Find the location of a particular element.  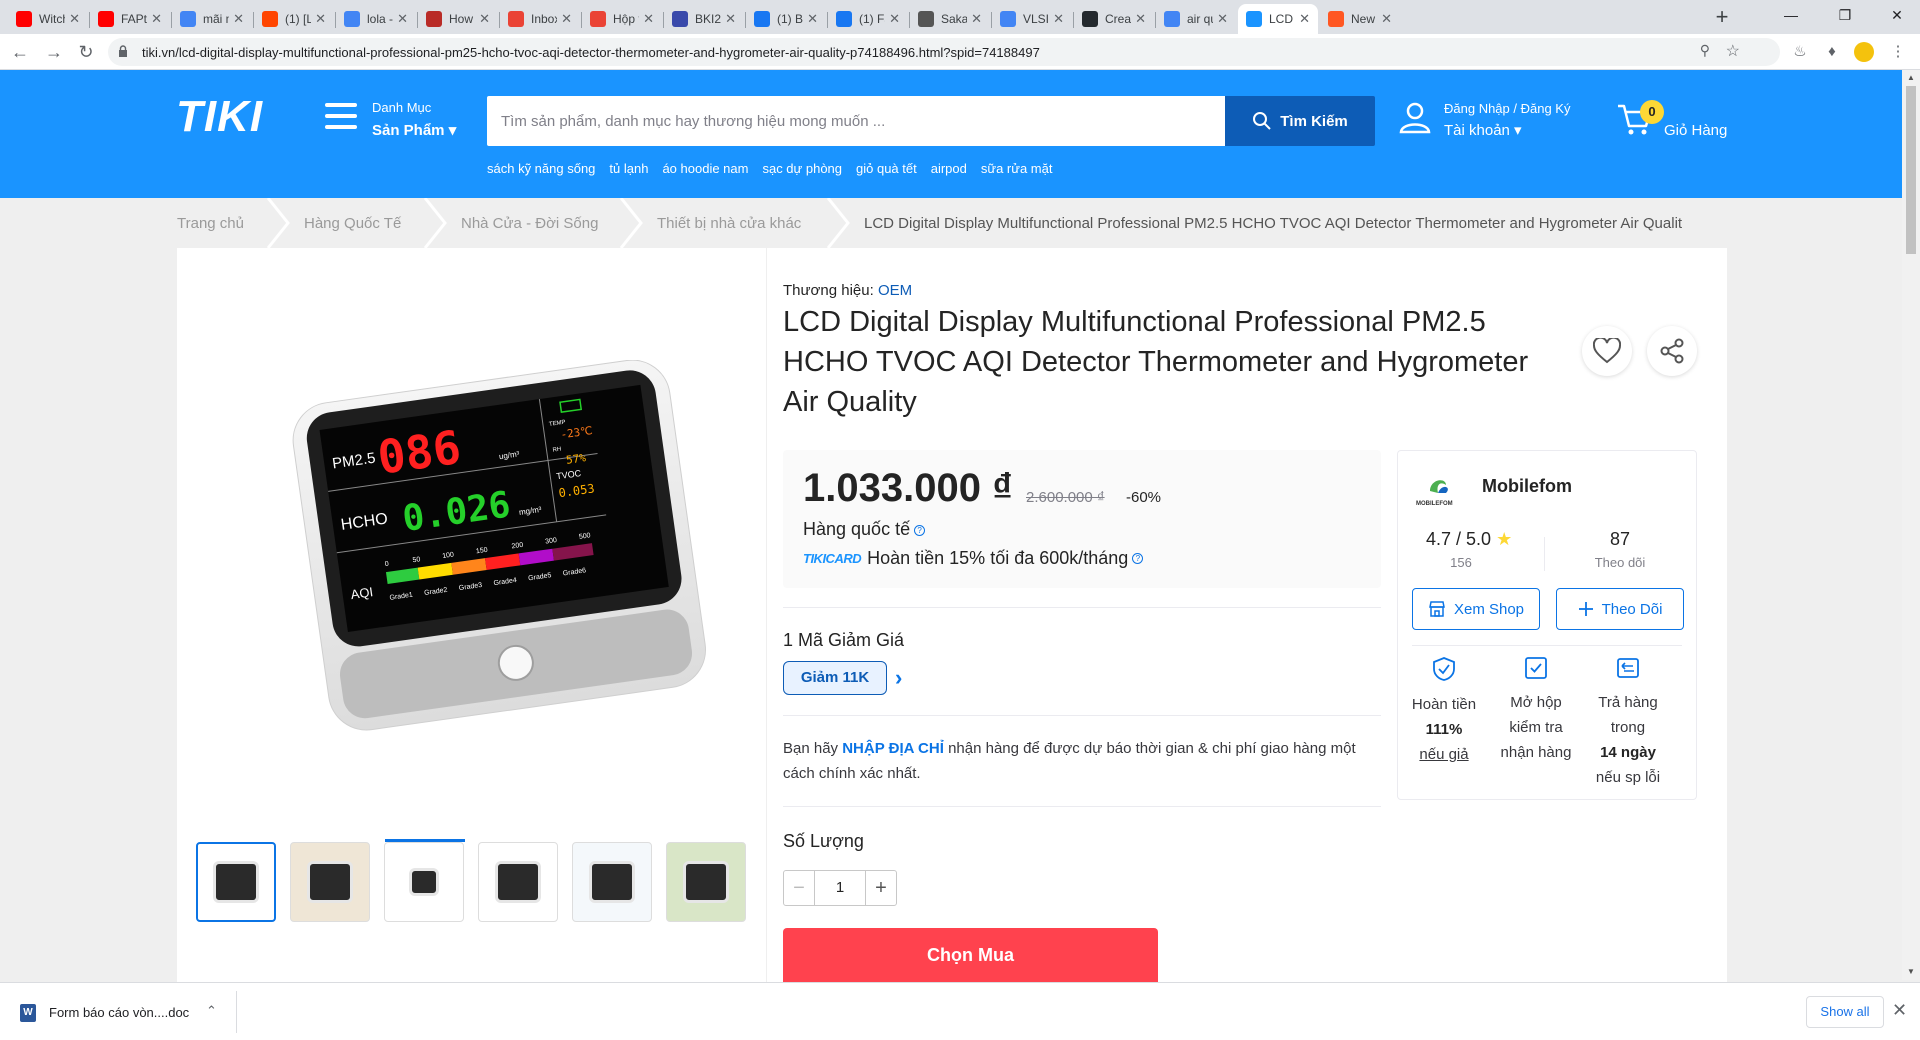

zoom-icon: ⚲ is located at coordinates (1705, 50).